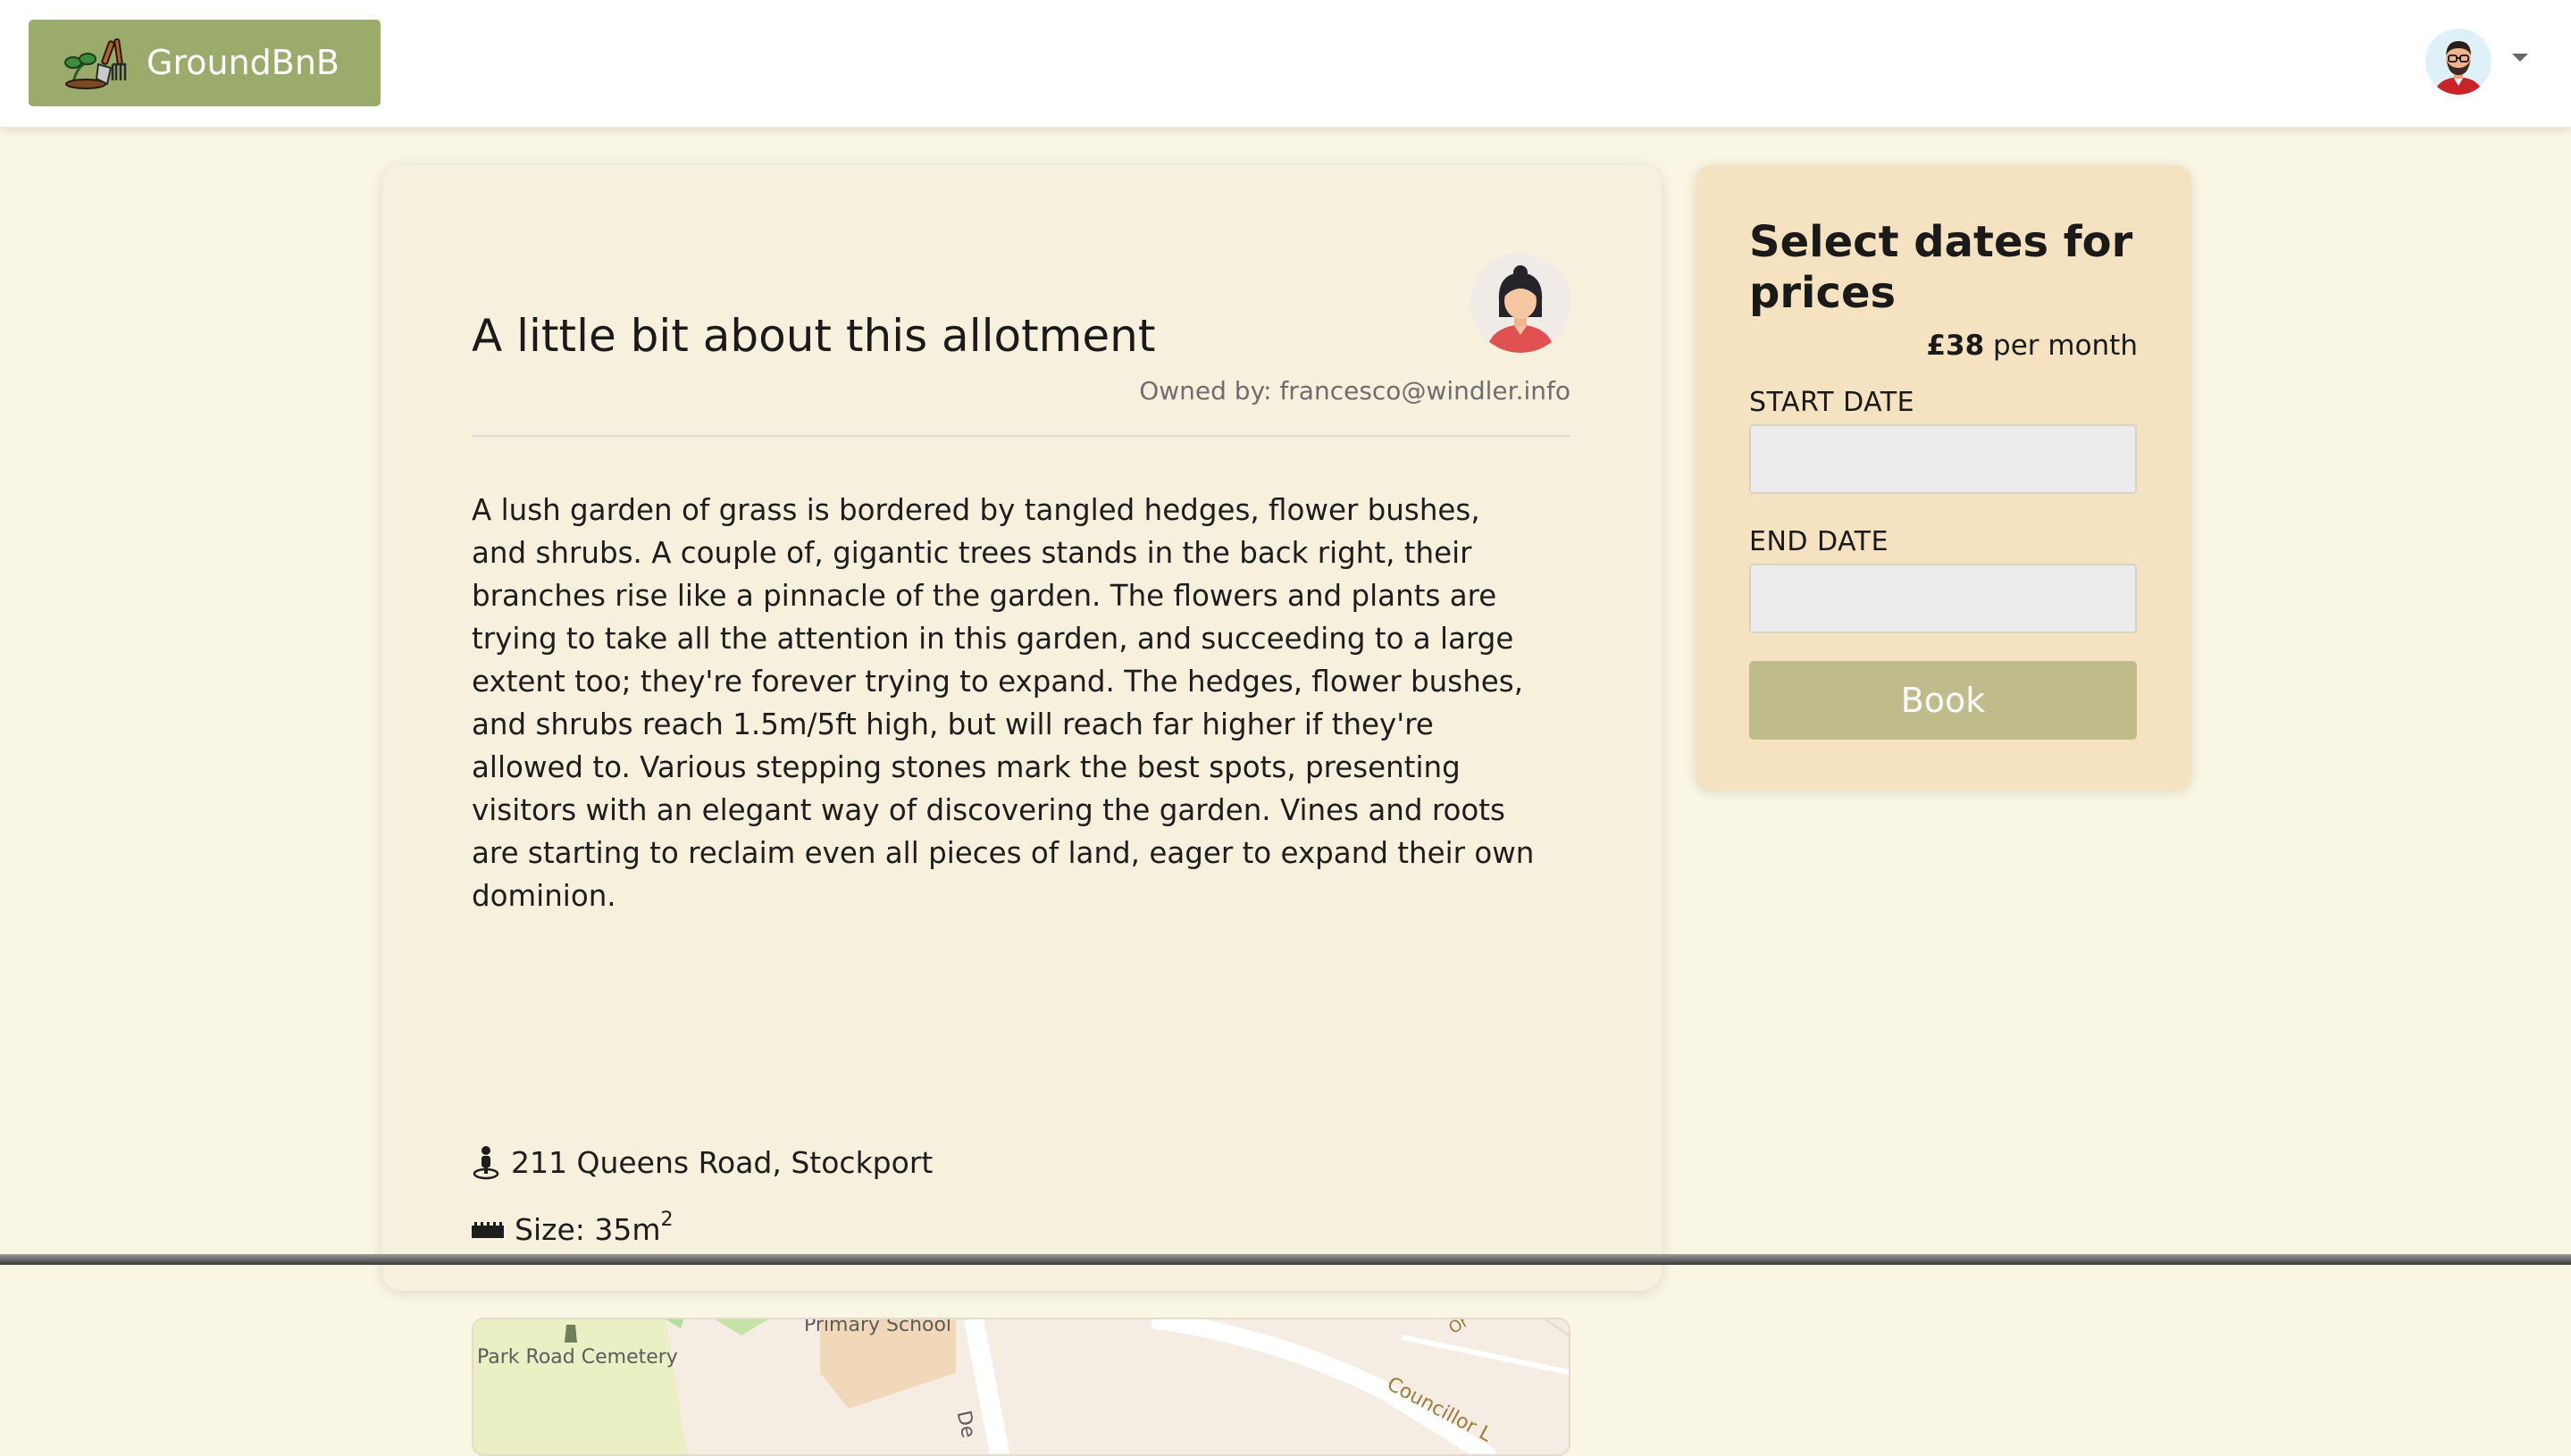 The width and height of the screenshot is (2571, 1456). I want to click on window-bottom-edge, so click(1285, 1259).